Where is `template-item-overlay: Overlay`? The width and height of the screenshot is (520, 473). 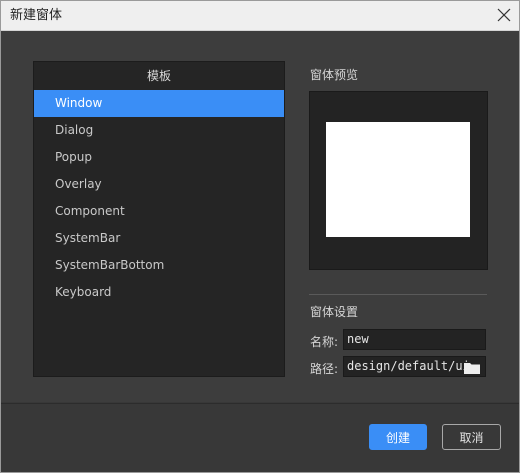
template-item-overlay: Overlay is located at coordinates (159, 184).